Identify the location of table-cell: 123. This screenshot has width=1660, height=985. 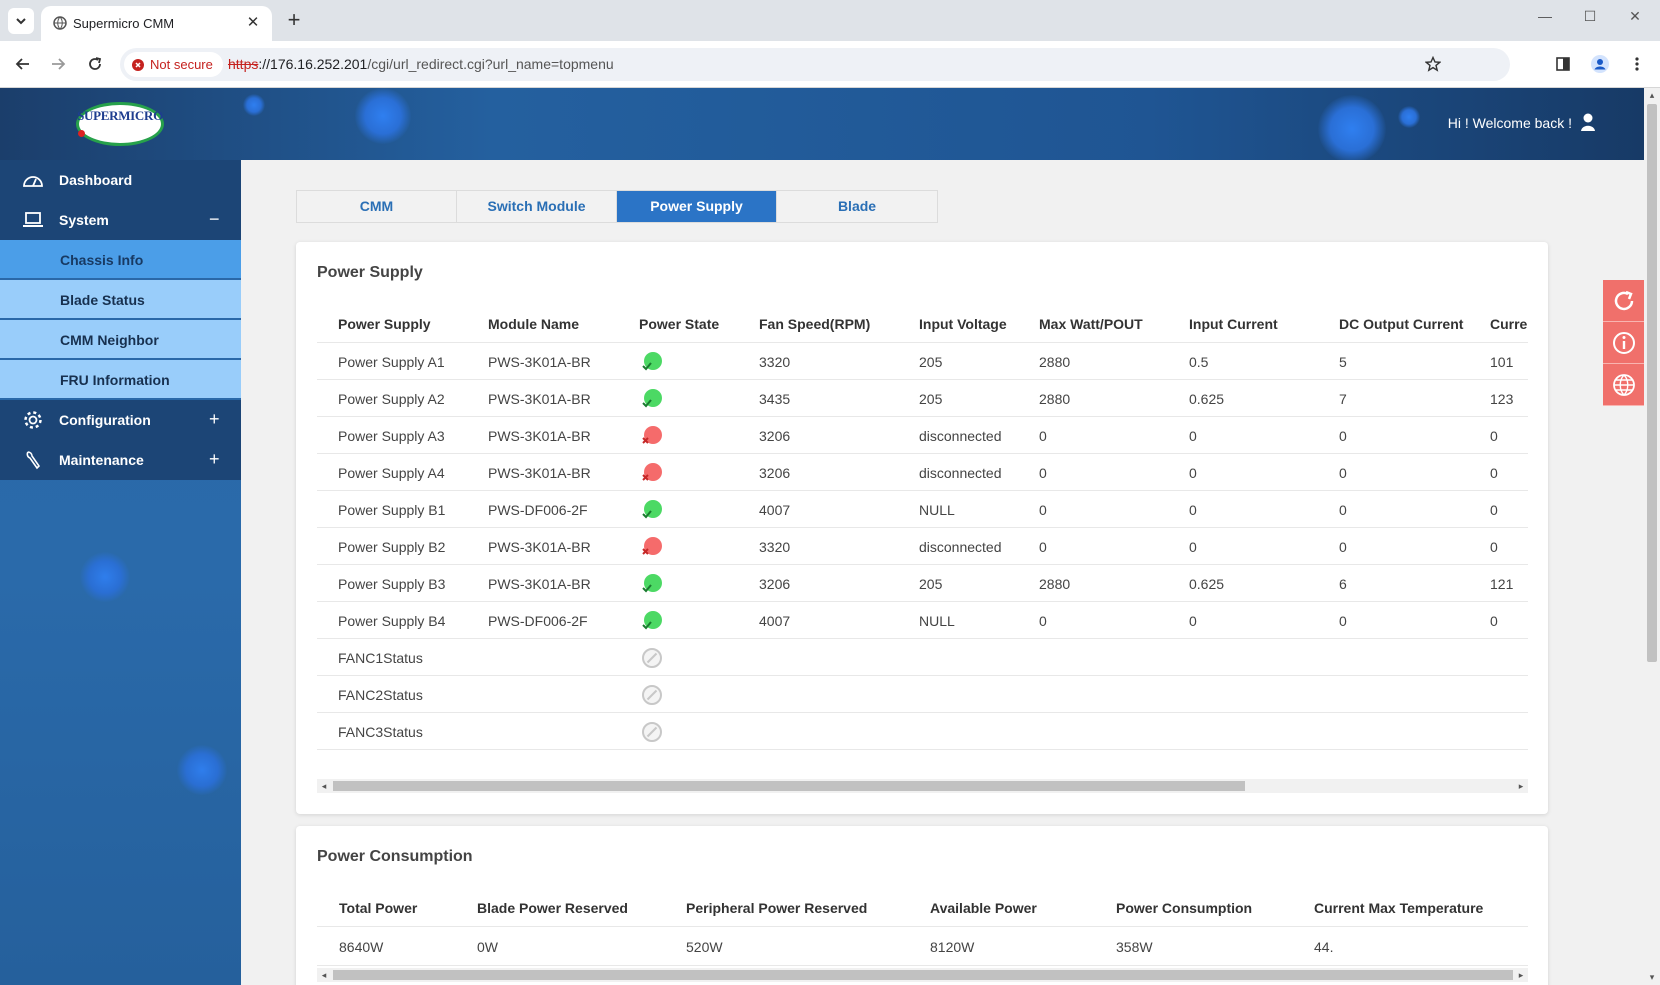
(1502, 399).